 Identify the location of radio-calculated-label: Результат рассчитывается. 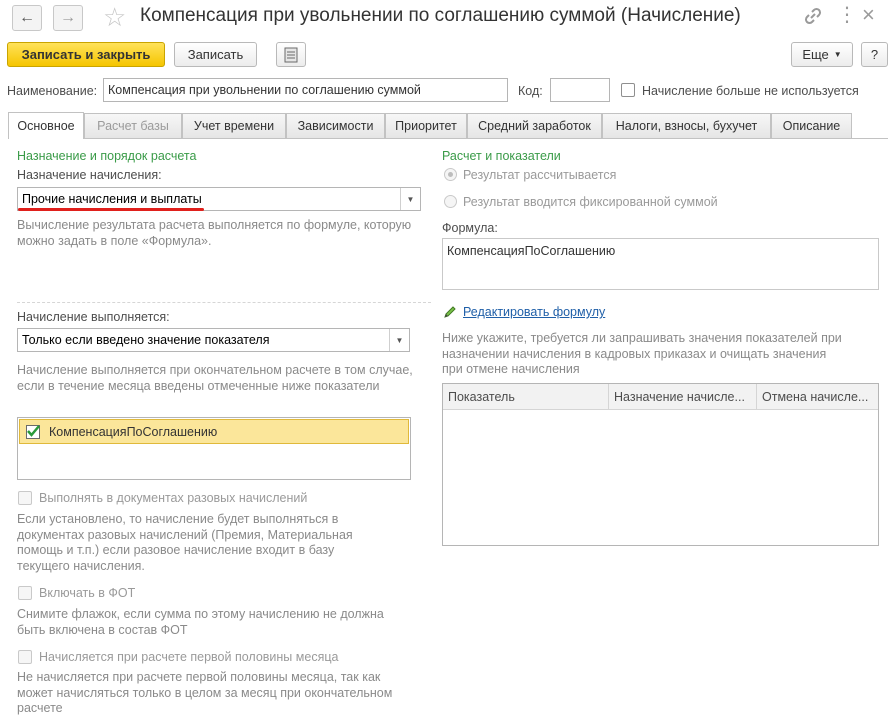
(540, 175).